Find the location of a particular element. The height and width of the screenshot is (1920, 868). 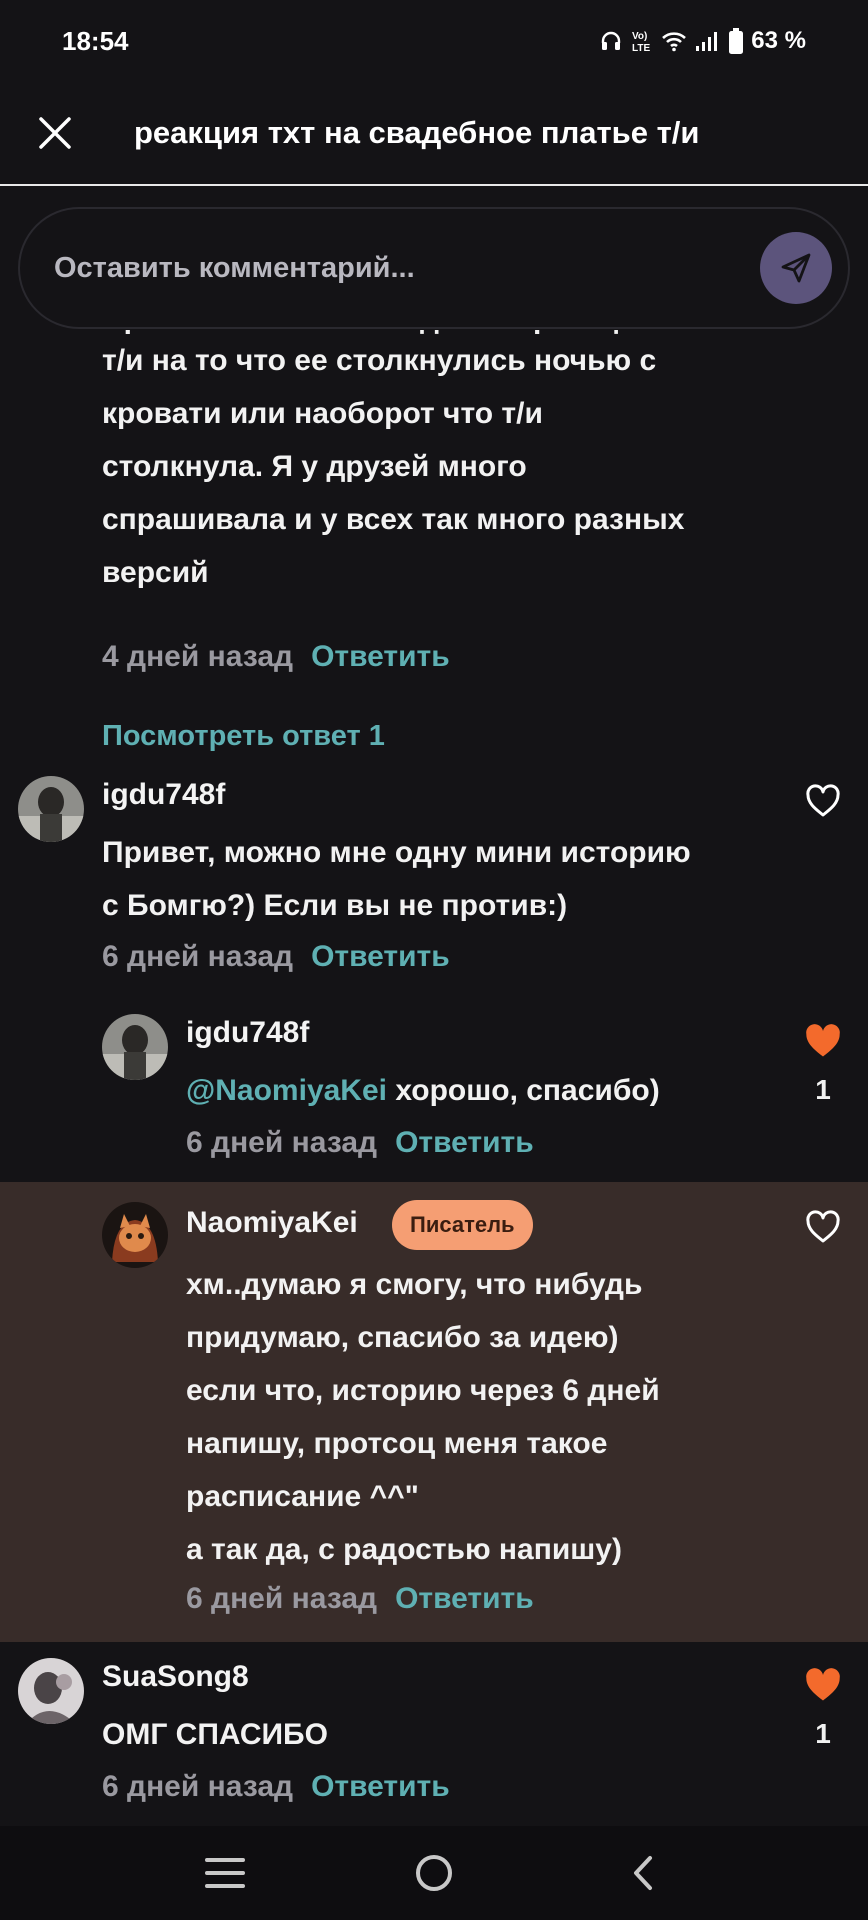

status-icons: Vo) LTE 63 % is located at coordinates (702, 41).